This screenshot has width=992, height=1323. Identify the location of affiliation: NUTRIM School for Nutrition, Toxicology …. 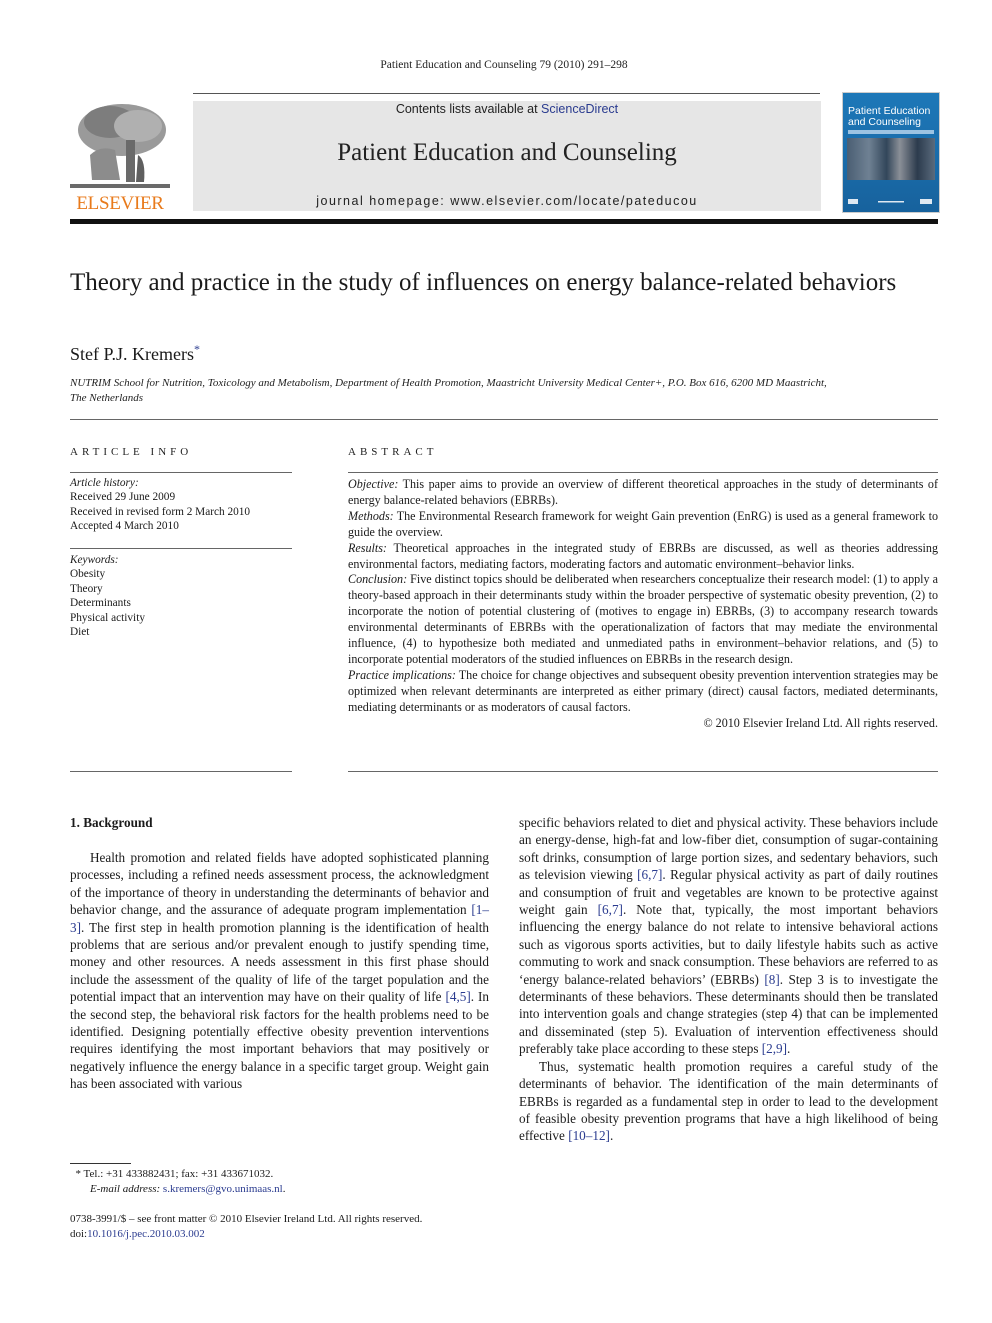
(500, 390).